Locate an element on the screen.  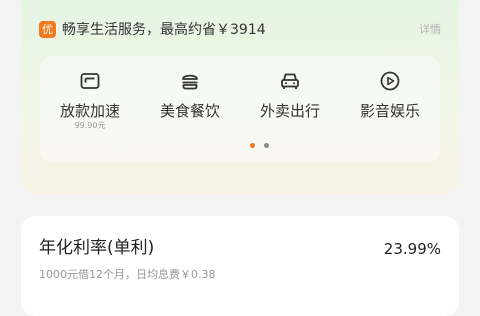
rate-value: 23.99% is located at coordinates (412, 249).